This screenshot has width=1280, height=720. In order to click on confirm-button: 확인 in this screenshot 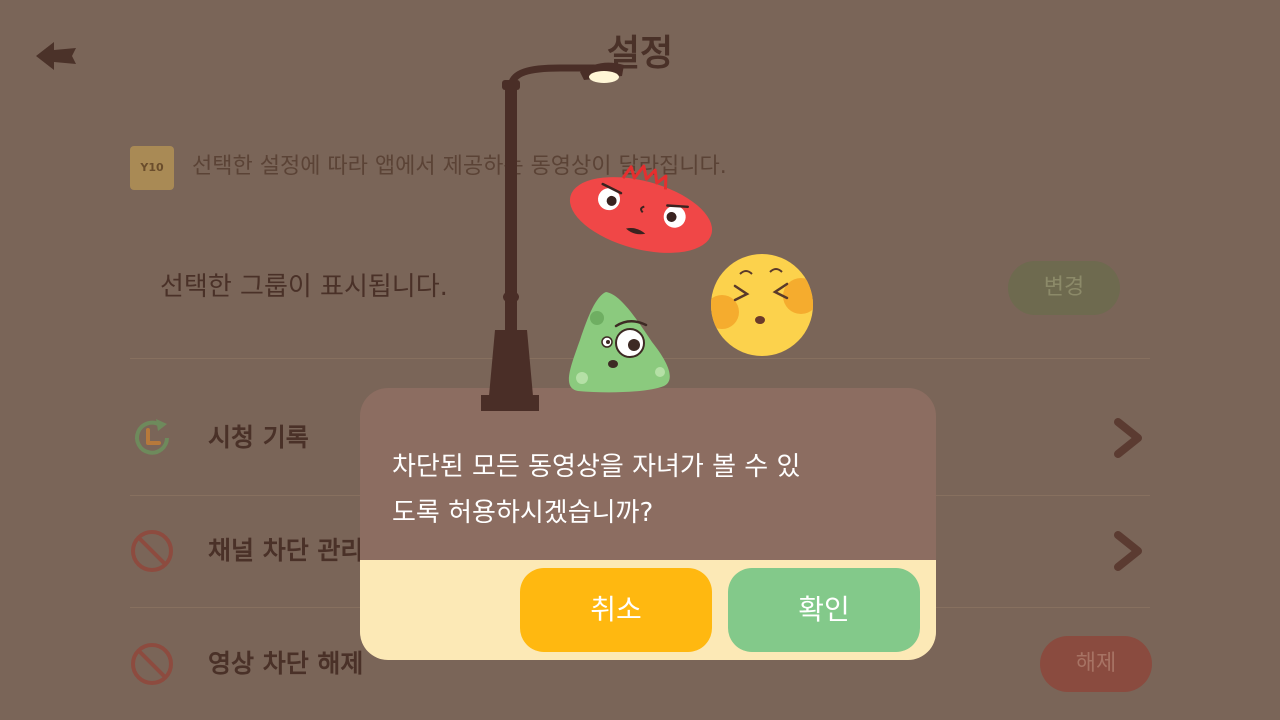, I will do `click(824, 610)`.